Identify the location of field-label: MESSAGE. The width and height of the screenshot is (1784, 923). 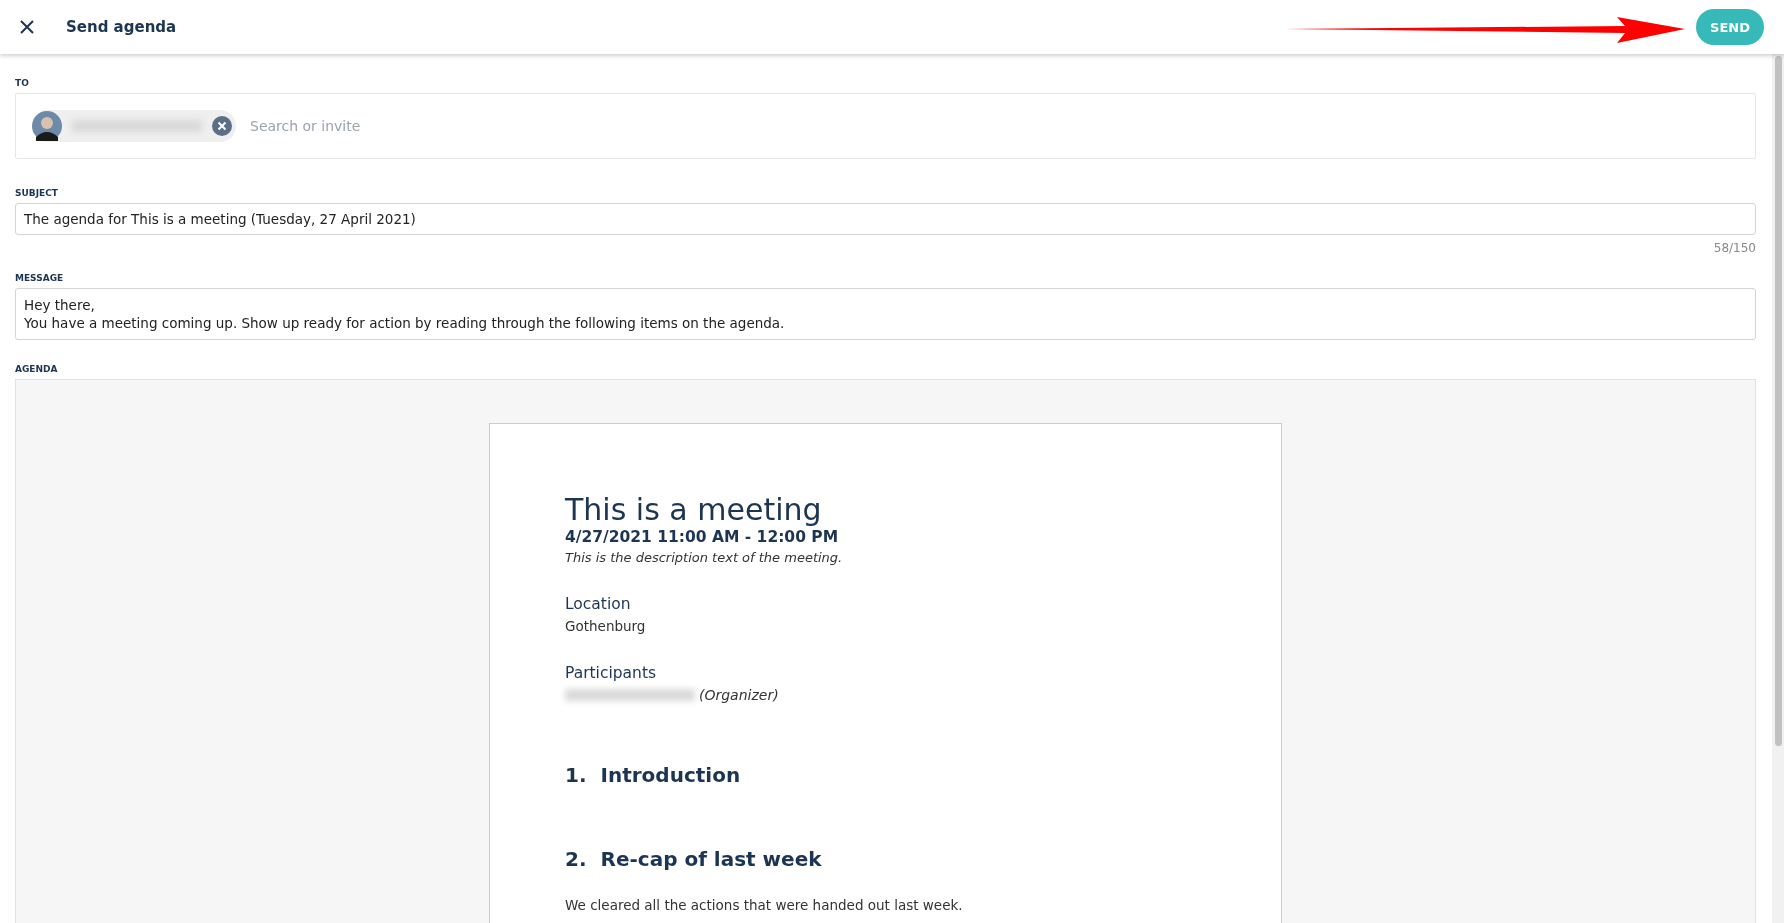
(40, 278).